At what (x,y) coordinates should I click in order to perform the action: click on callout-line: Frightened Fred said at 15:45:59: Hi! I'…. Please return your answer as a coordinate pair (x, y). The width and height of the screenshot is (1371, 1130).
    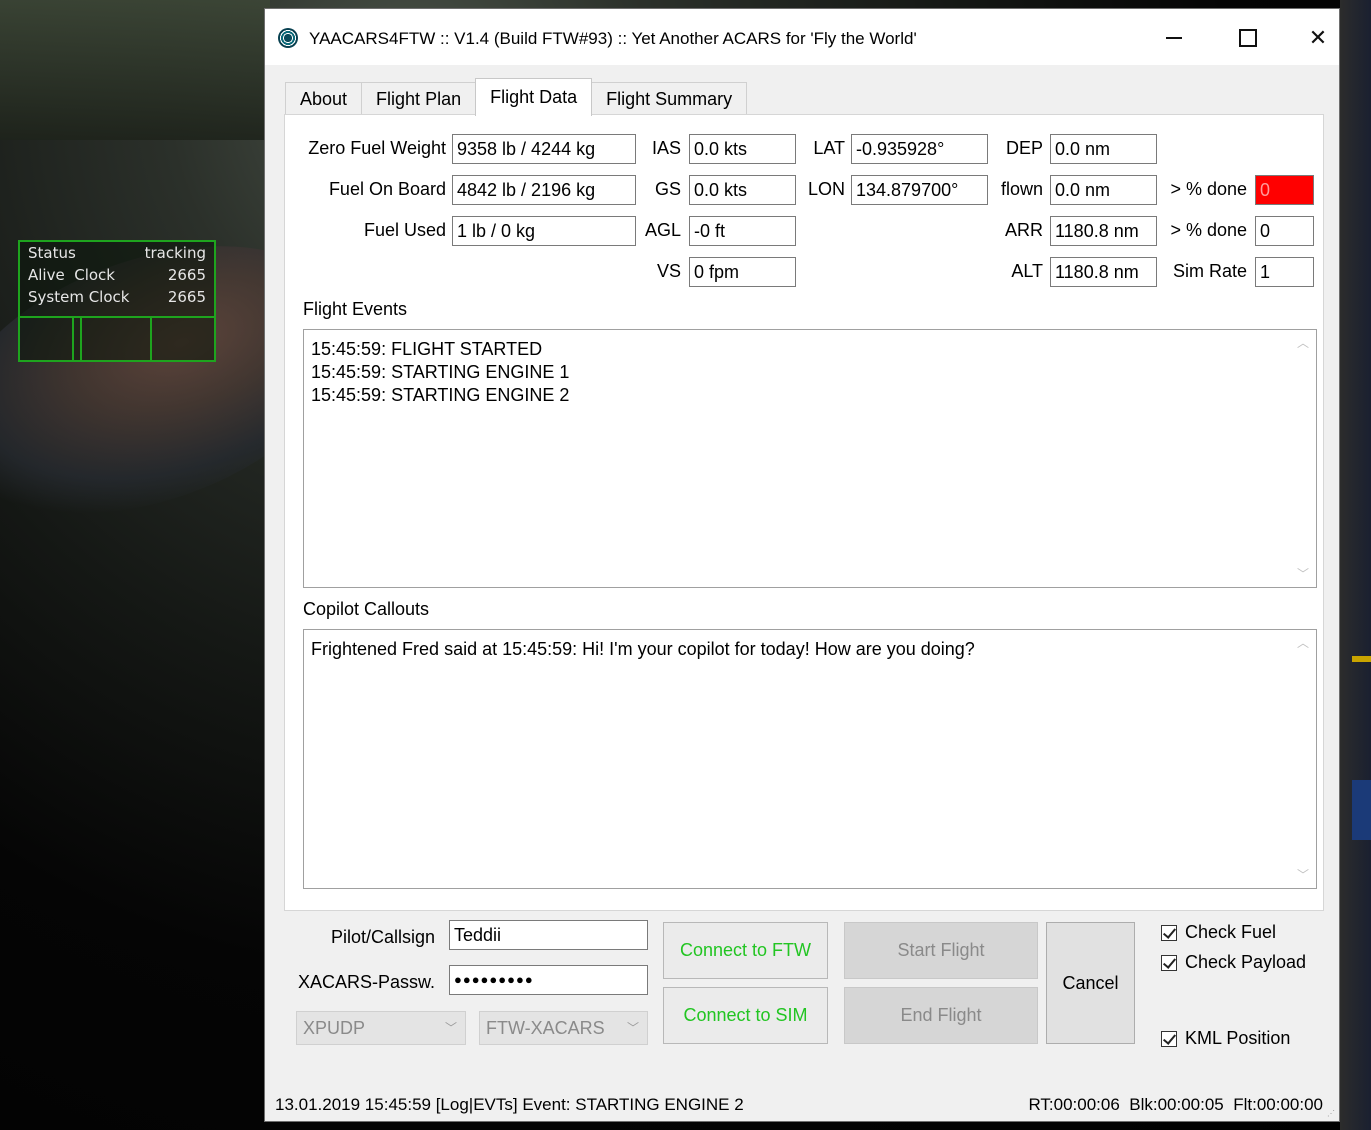
    Looking at the image, I should click on (643, 649).